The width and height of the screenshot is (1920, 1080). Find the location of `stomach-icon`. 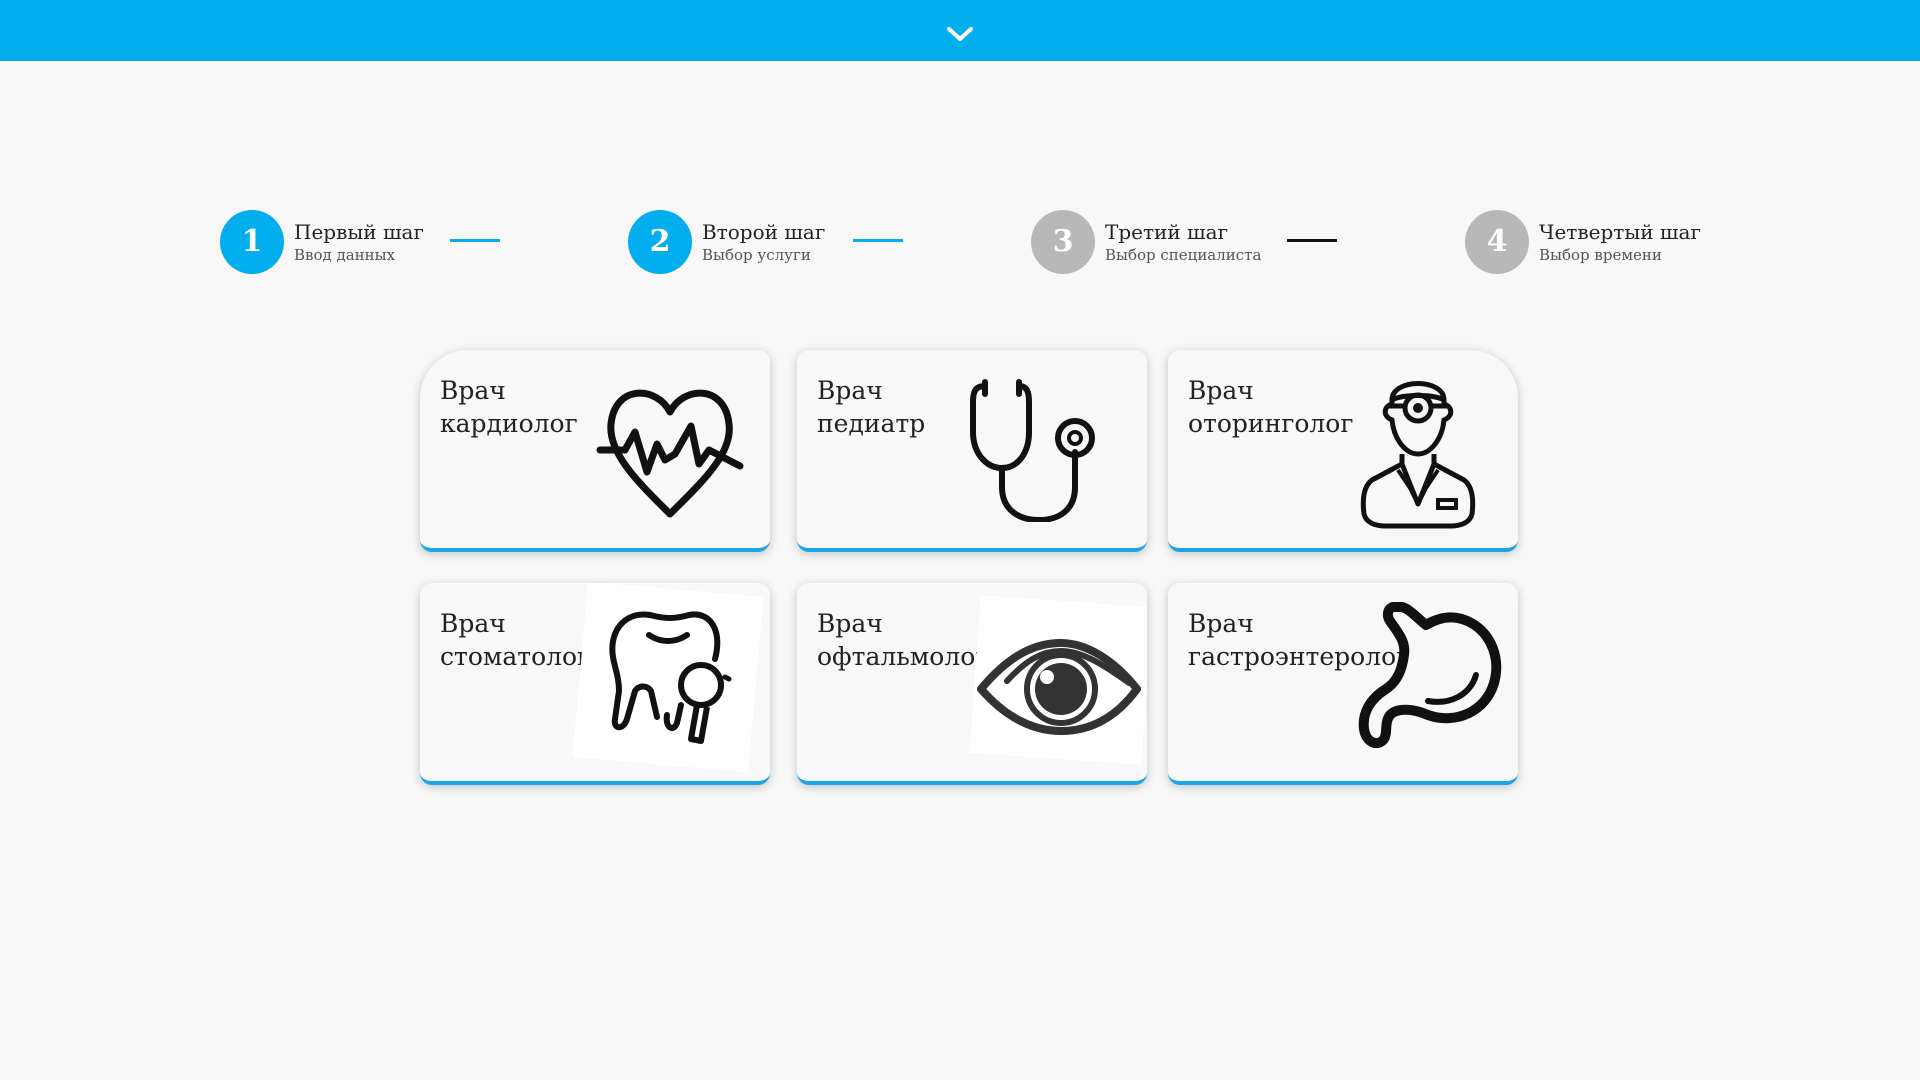

stomach-icon is located at coordinates (1430, 675).